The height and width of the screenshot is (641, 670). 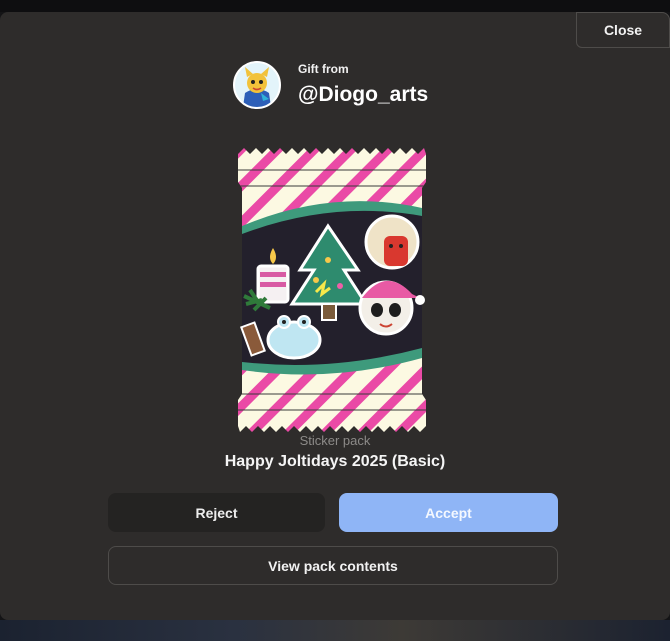 I want to click on sender-username: @Diogo_arts, so click(x=363, y=95).